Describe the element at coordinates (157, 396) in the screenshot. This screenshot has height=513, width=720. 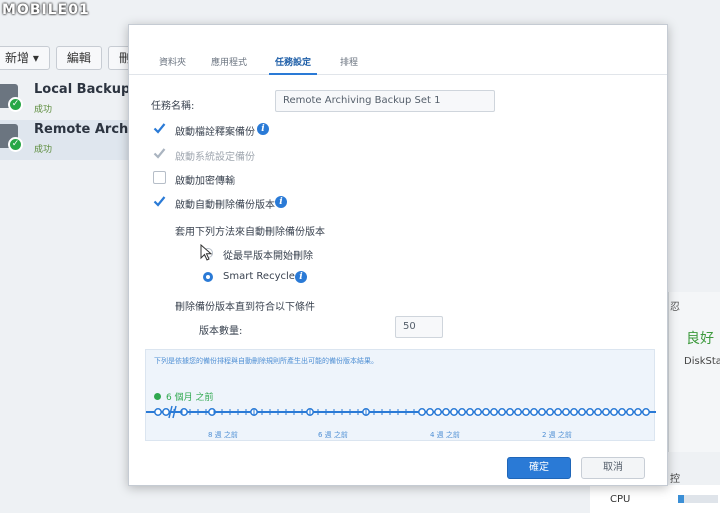
I see `timeline-start-marker` at that location.